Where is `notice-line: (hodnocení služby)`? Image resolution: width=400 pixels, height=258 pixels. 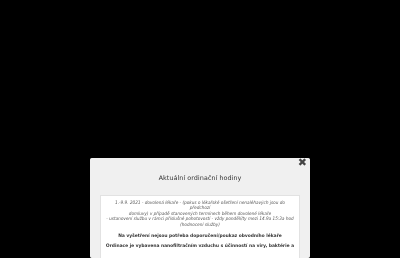 notice-line: (hodnocení služby) is located at coordinates (200, 224).